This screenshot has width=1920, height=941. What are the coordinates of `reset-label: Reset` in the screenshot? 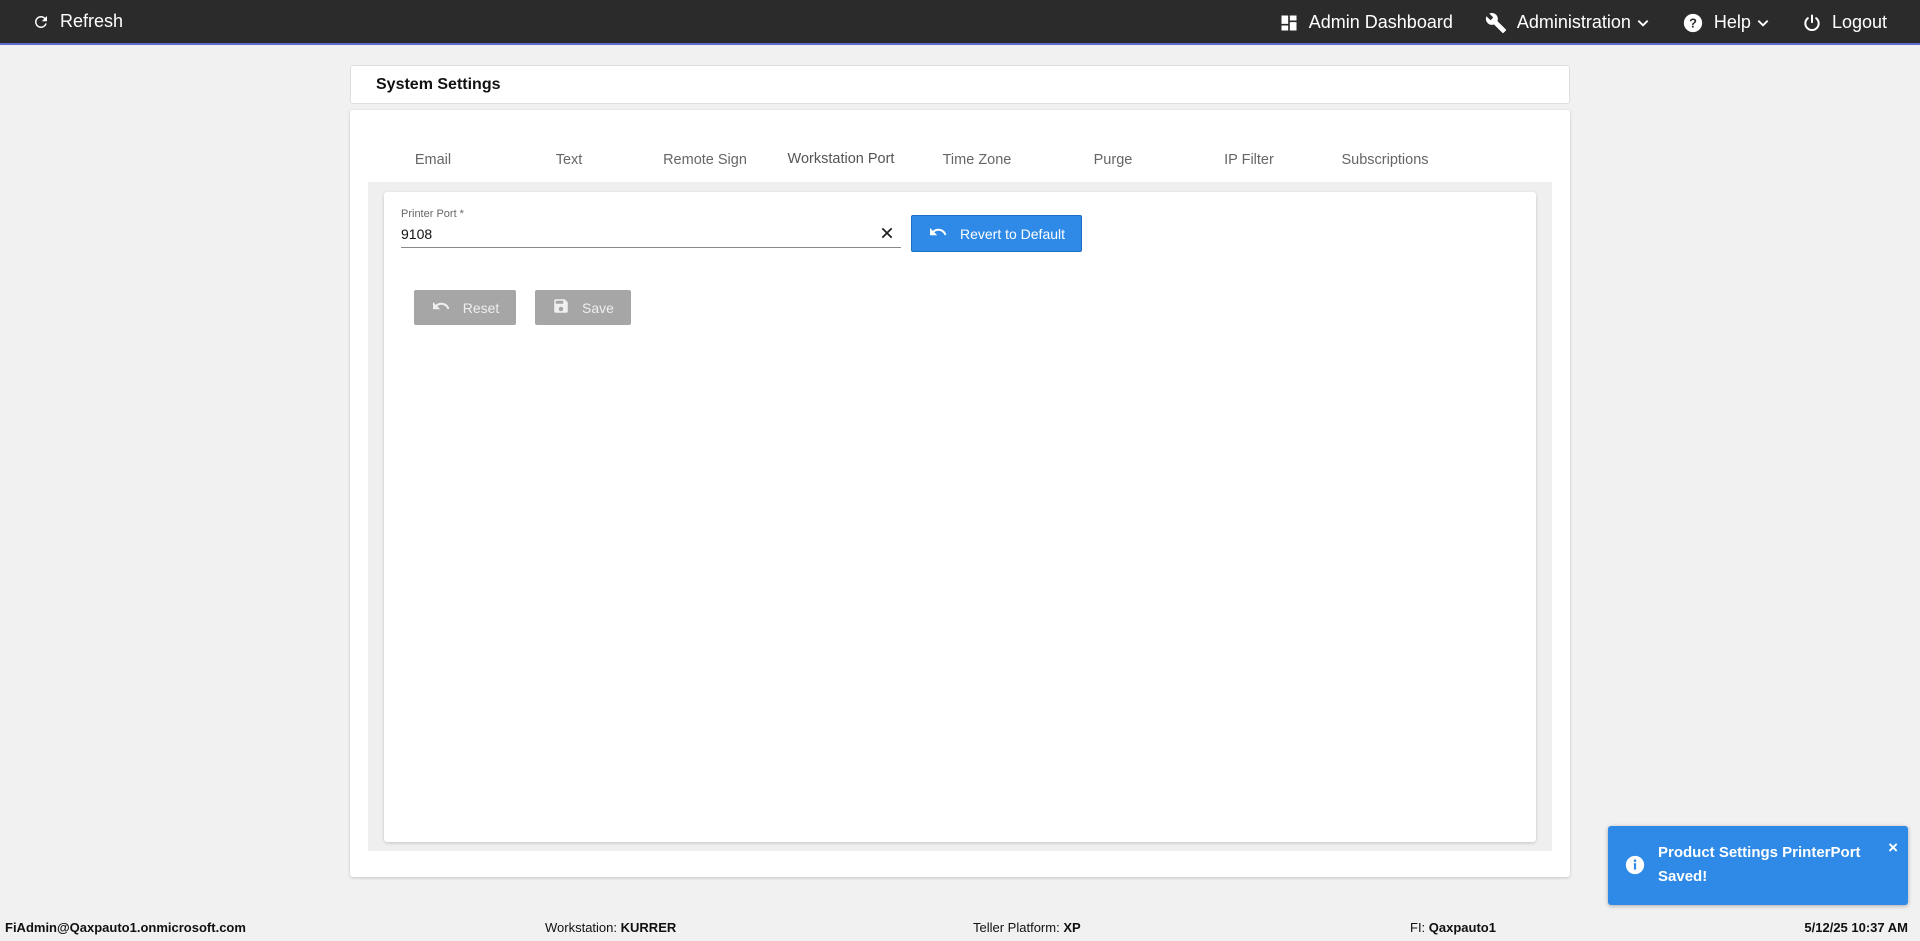 It's located at (481, 307).